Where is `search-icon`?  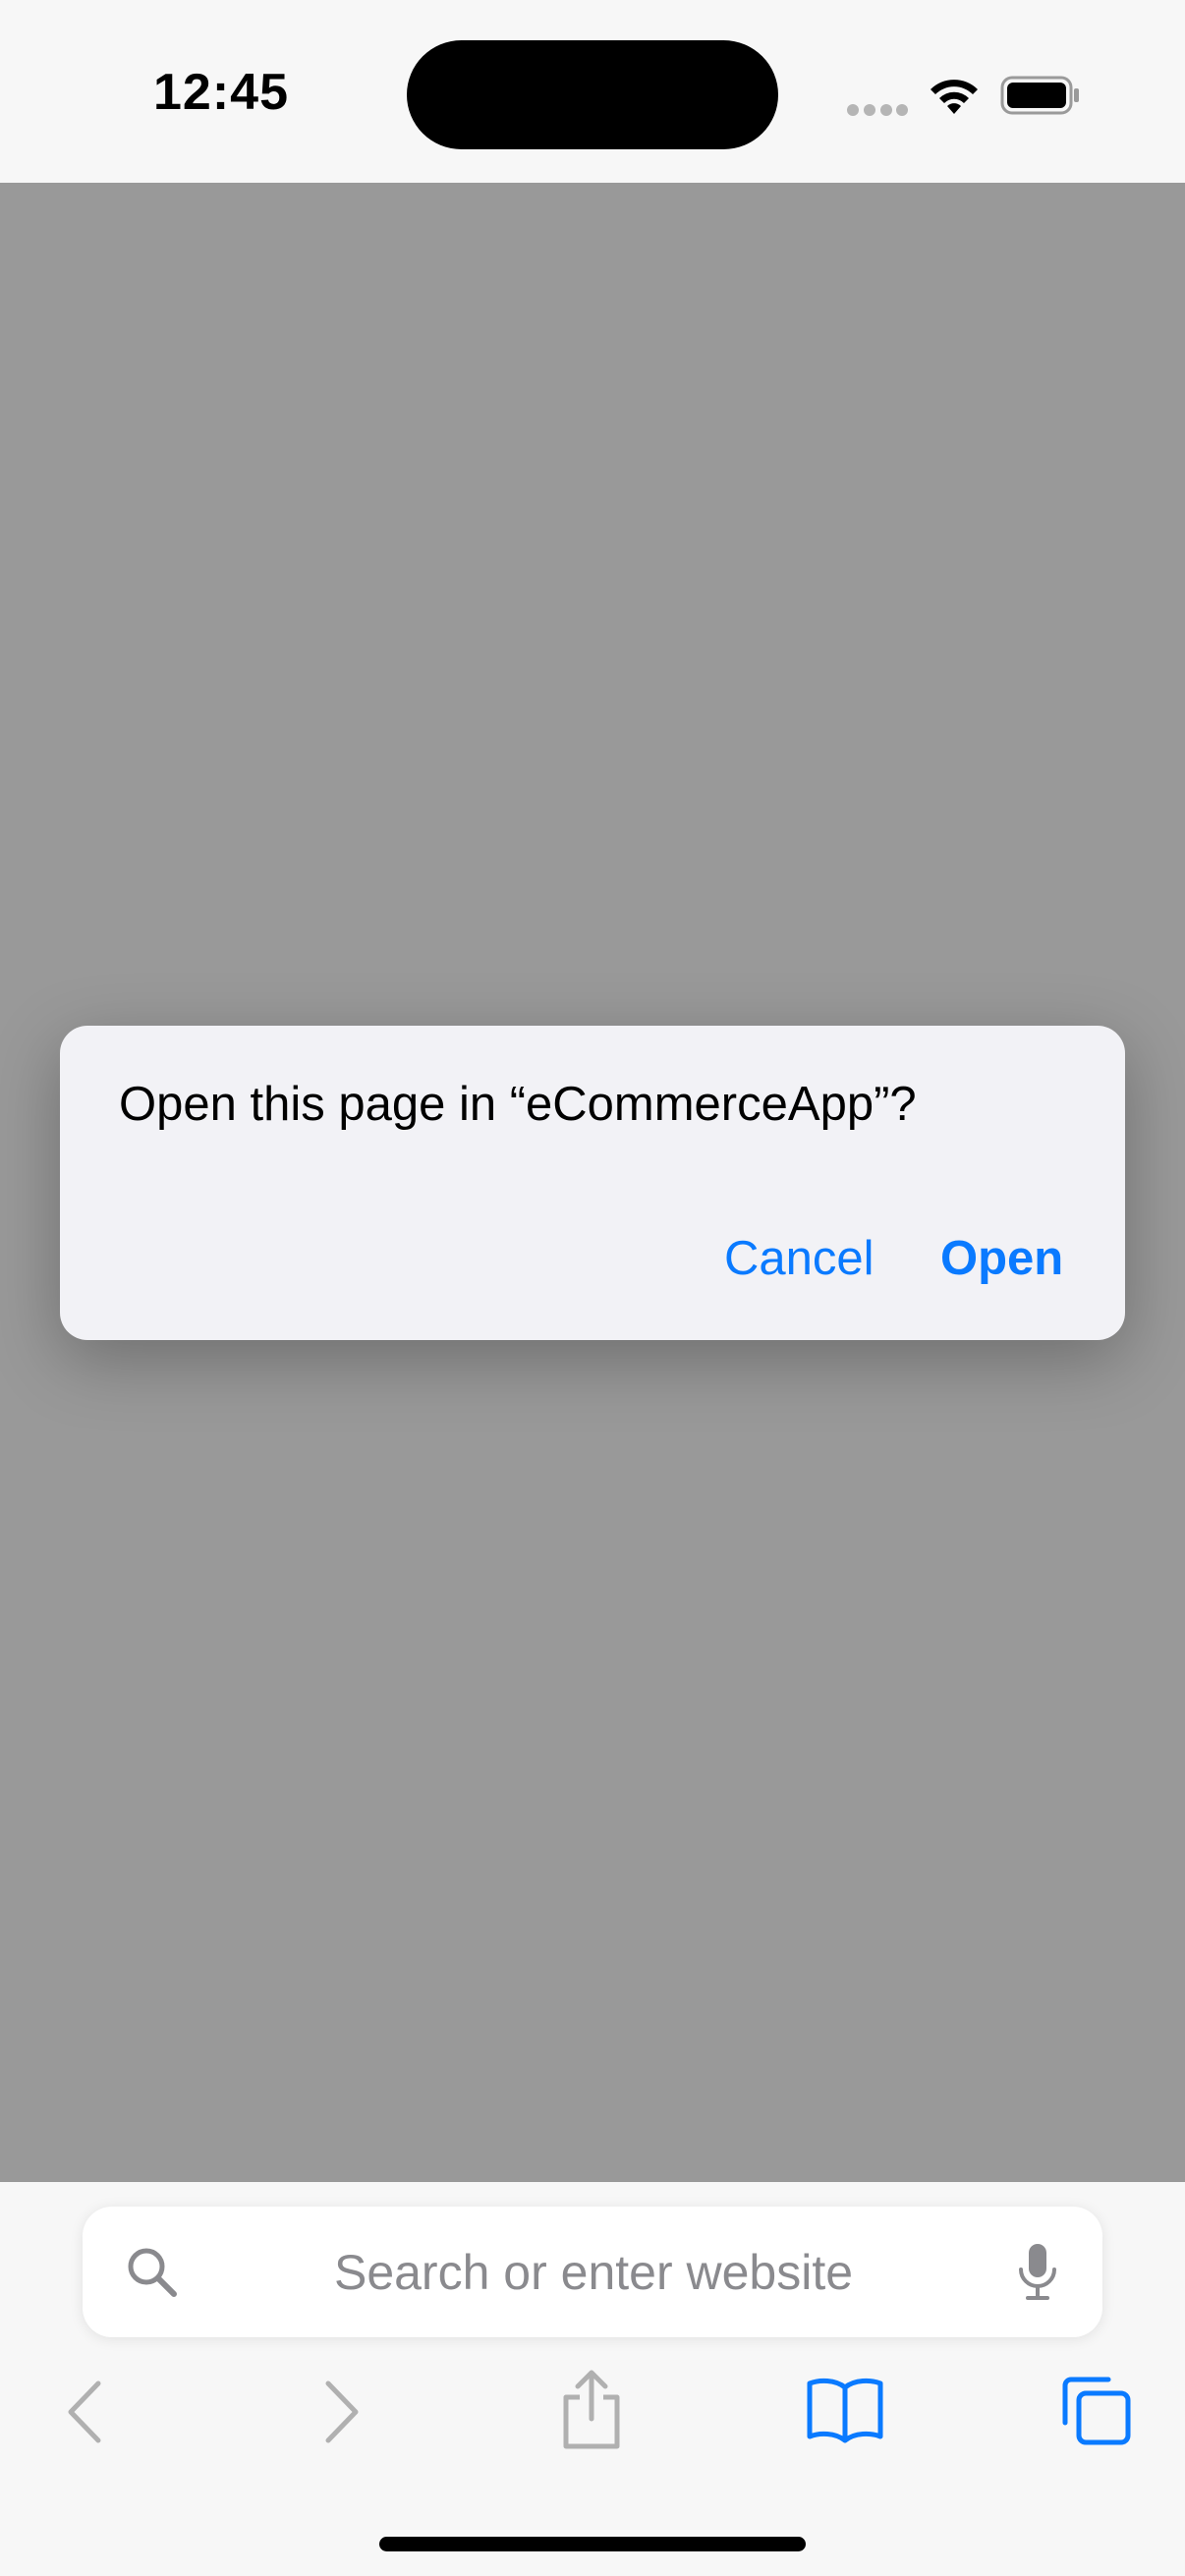 search-icon is located at coordinates (152, 2272).